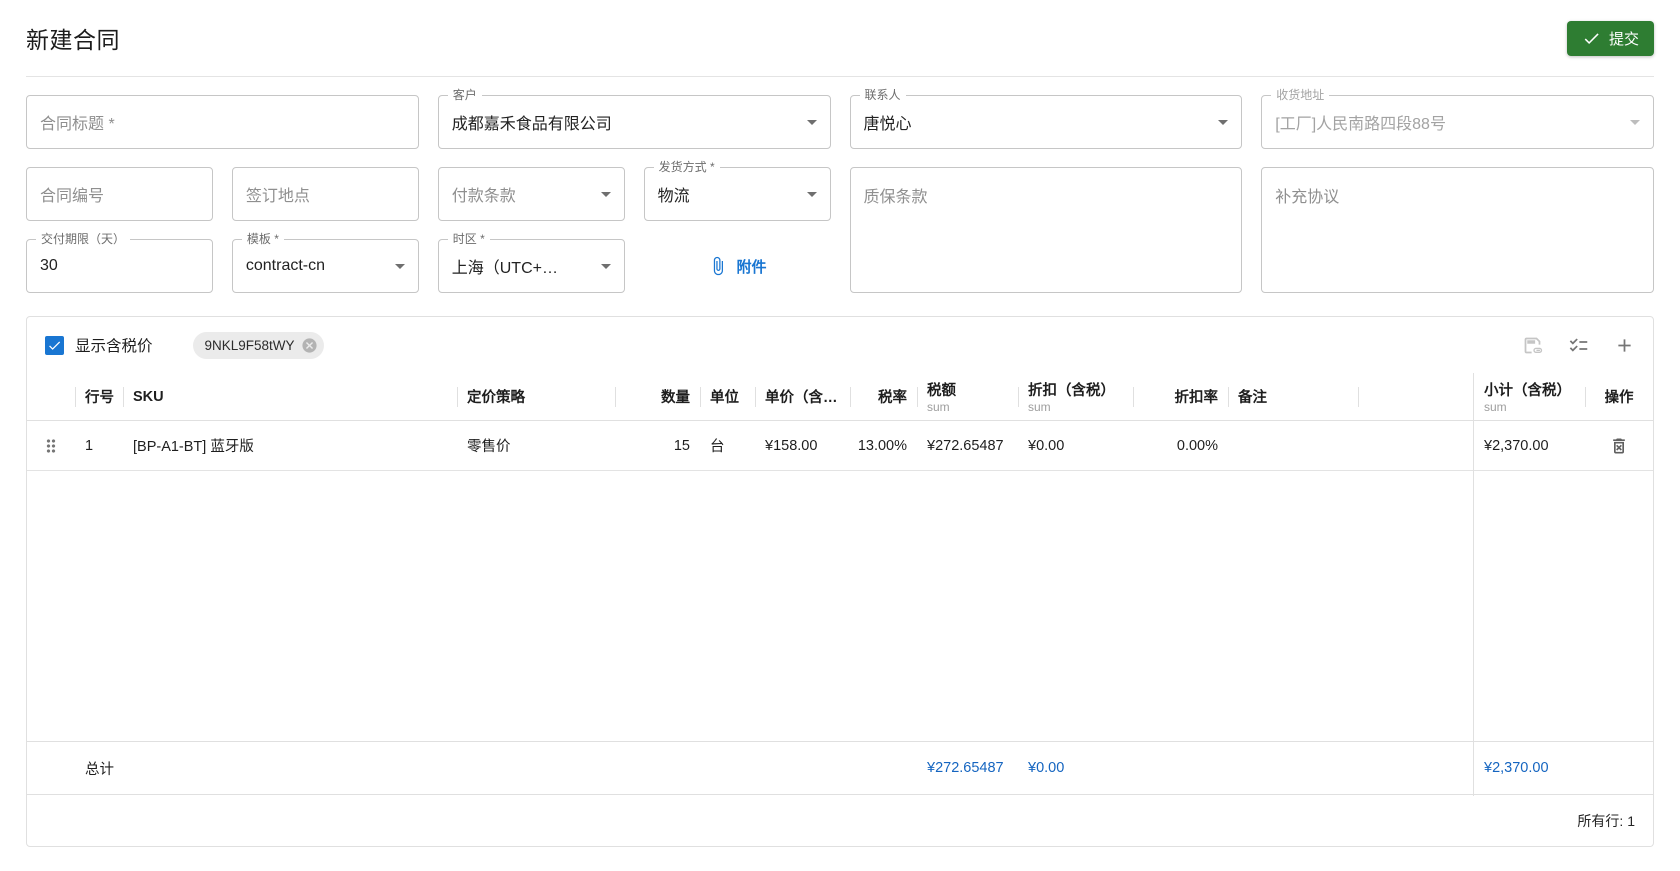 The width and height of the screenshot is (1680, 871). What do you see at coordinates (657, 446) in the screenshot?
I see `cell-qty: 15` at bounding box center [657, 446].